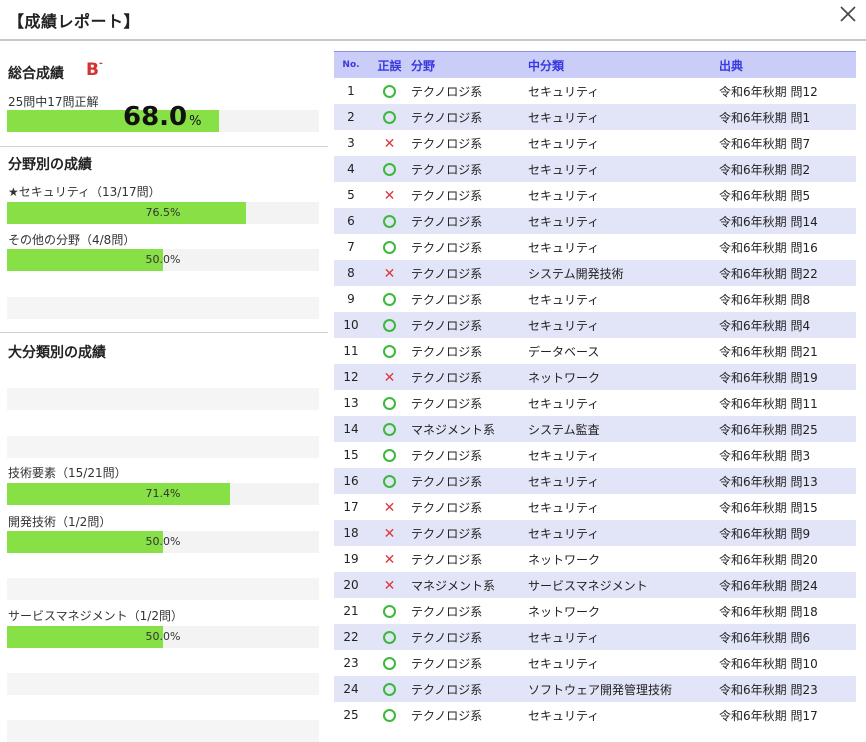  Describe the element at coordinates (469, 585) in the screenshot. I see `row-field: マネジメント系` at that location.